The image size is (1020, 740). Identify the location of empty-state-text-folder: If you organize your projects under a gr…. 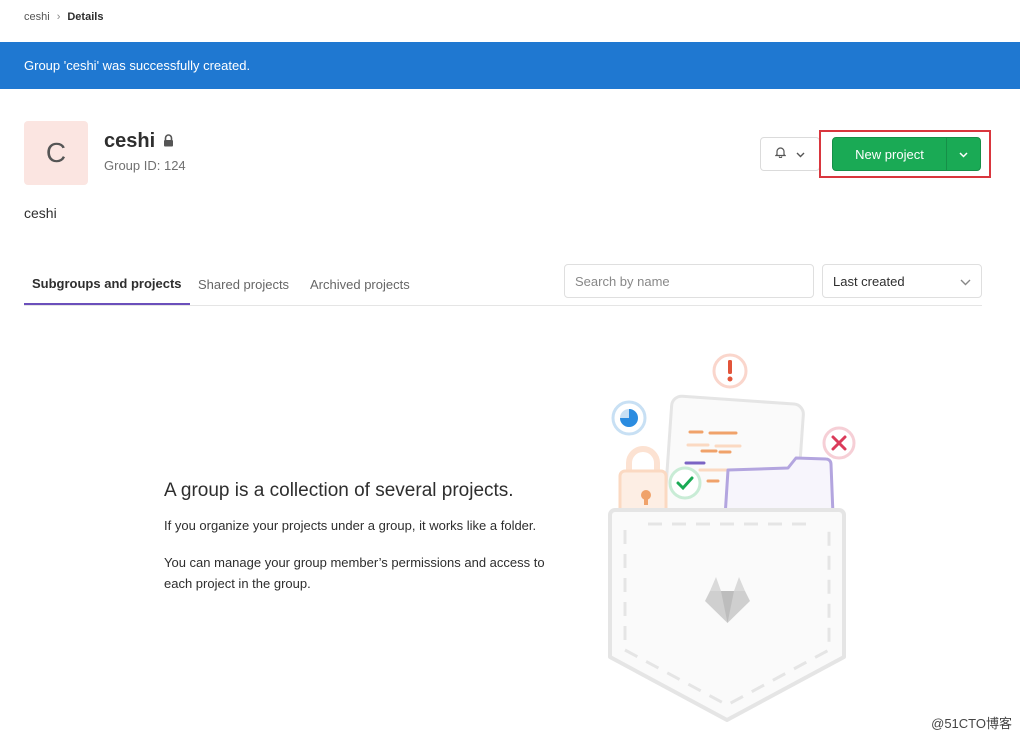
(350, 525).